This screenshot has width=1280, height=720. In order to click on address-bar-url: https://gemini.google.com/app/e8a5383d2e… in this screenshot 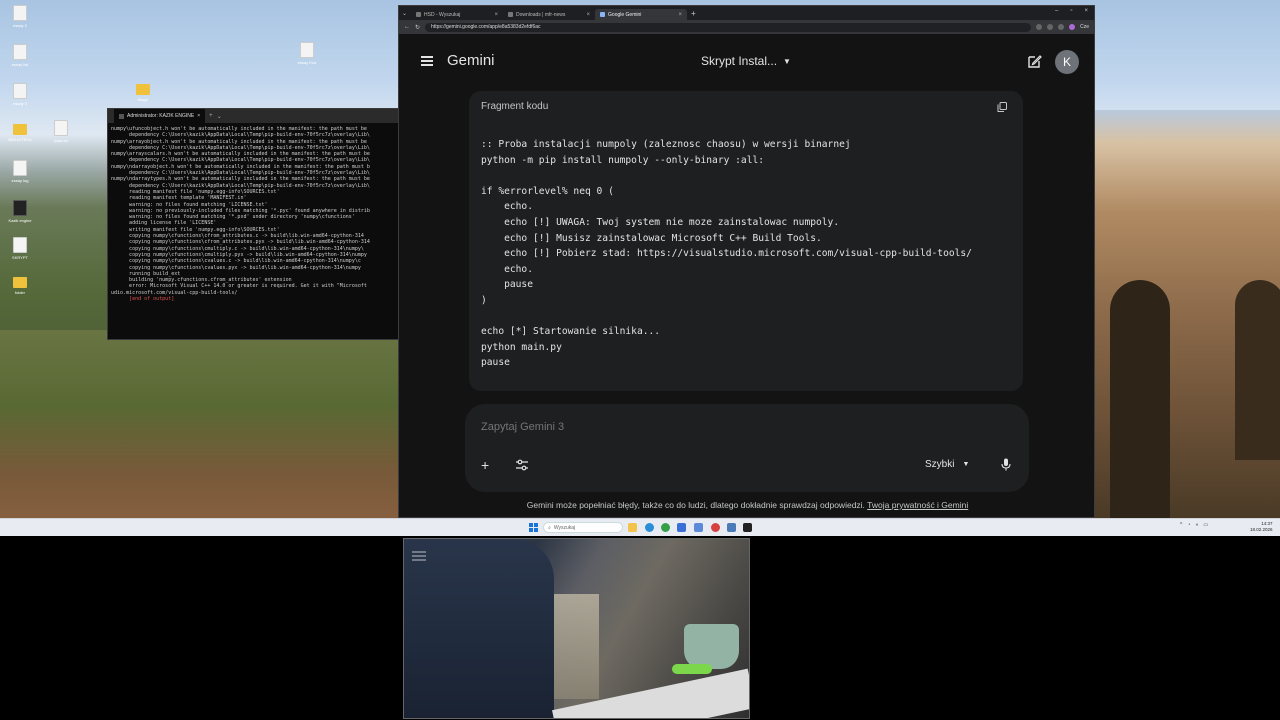, I will do `click(486, 27)`.